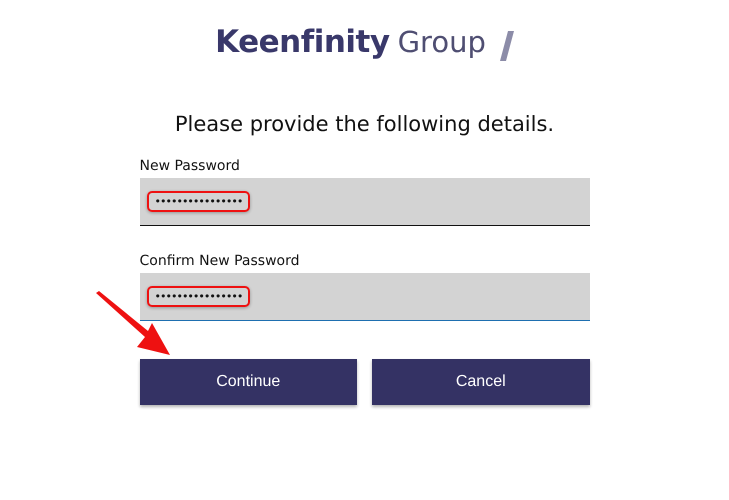 Image resolution: width=729 pixels, height=500 pixels. I want to click on form-heading: Please provide the following details., so click(364, 124).